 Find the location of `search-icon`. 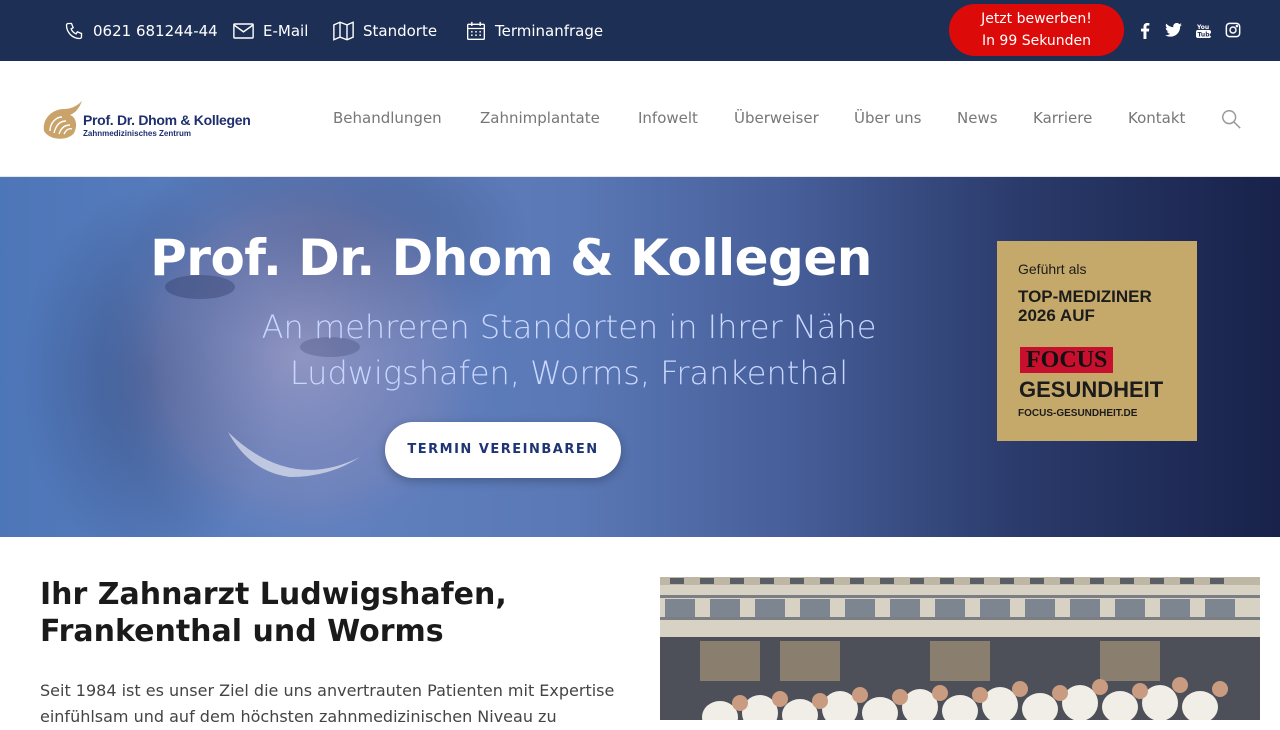

search-icon is located at coordinates (1231, 119).